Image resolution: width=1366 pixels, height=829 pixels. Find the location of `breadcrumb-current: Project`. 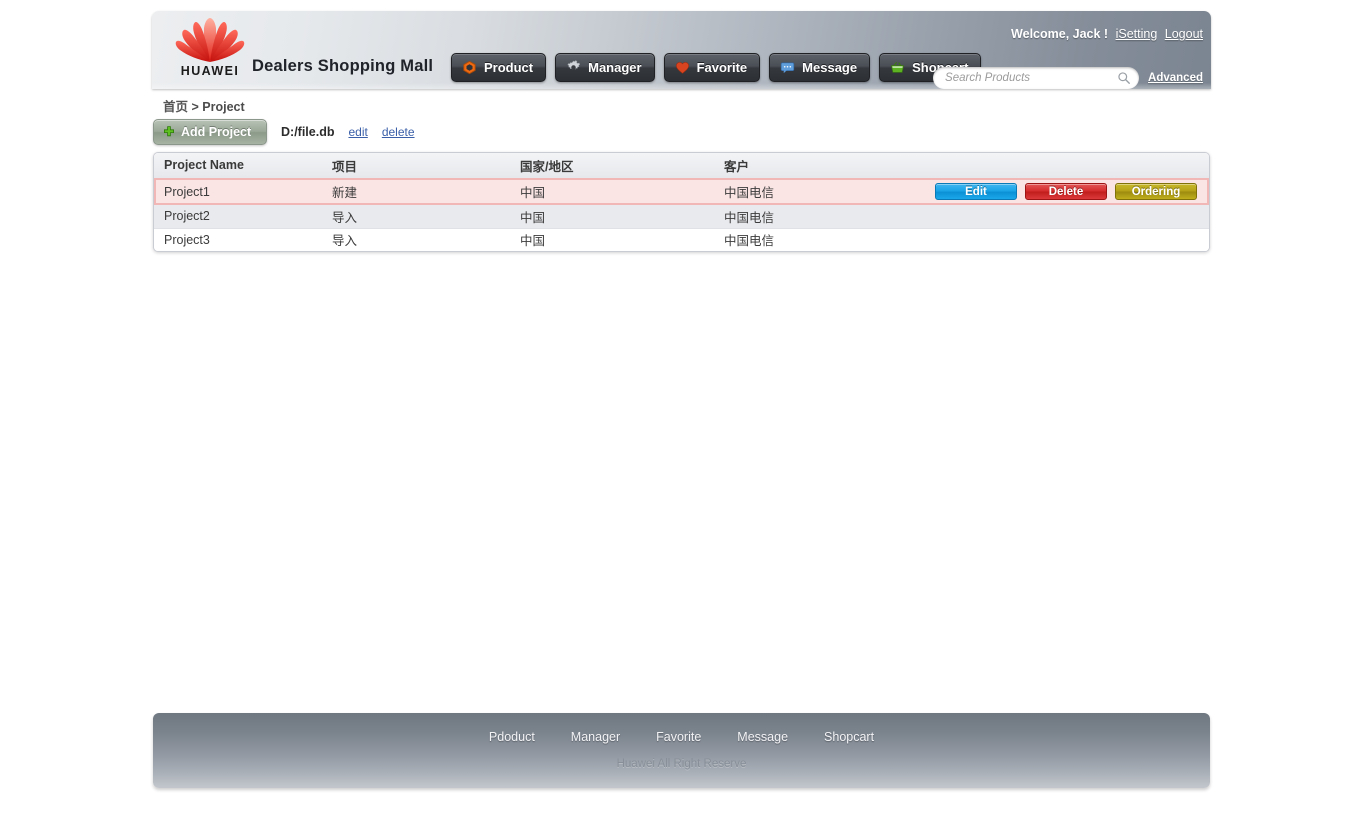

breadcrumb-current: Project is located at coordinates (223, 107).